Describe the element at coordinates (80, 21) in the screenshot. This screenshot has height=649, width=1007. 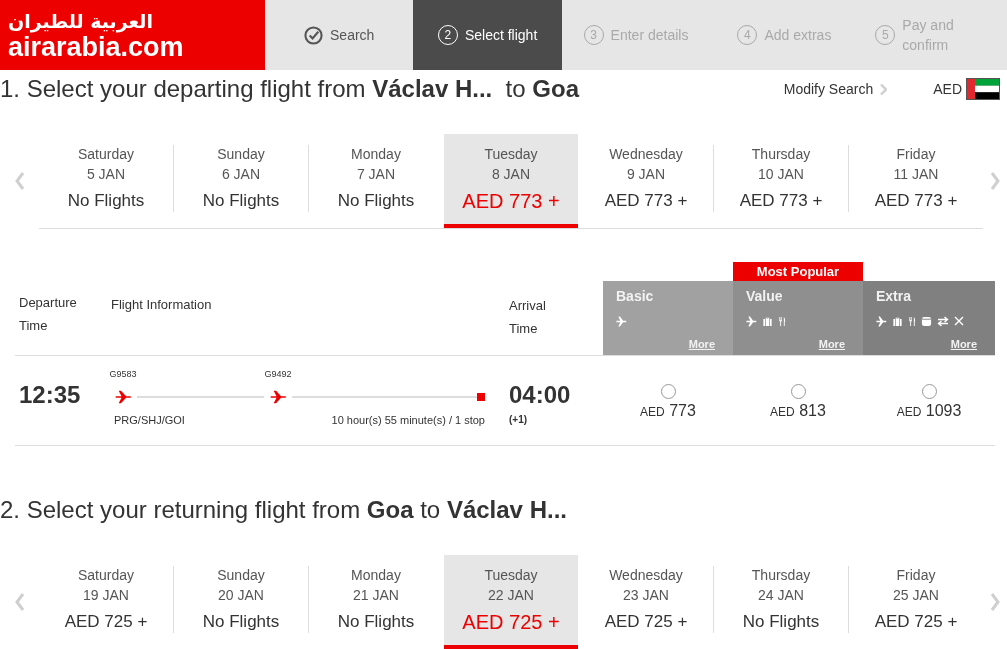
I see `logo-arabic-text: العربية للطيران` at that location.